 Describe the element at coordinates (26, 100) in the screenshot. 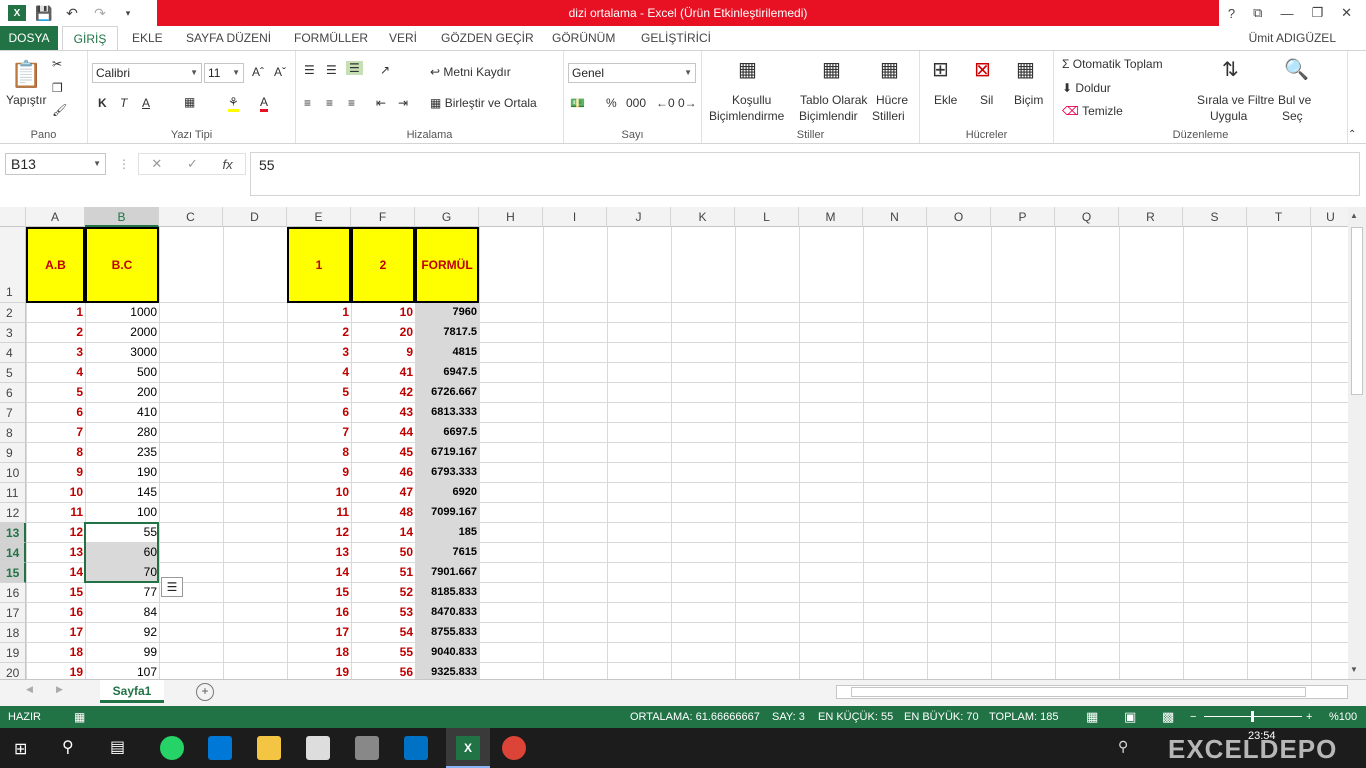

I see `paste-button: Yapıştır` at that location.